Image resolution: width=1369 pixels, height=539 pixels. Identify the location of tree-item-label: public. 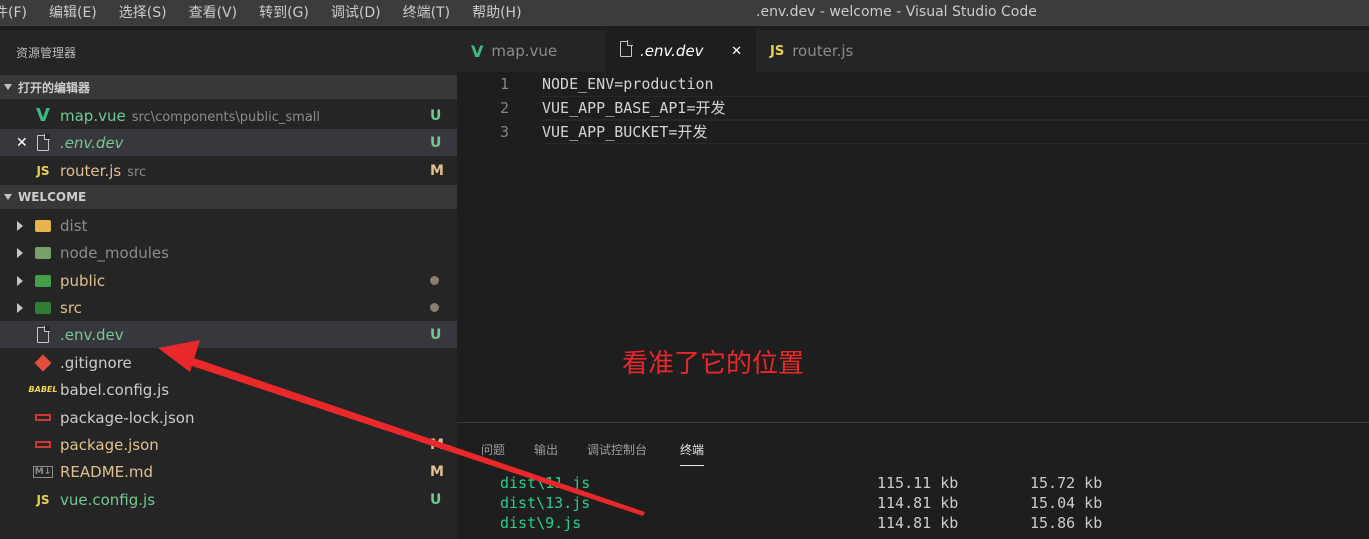
(83, 280).